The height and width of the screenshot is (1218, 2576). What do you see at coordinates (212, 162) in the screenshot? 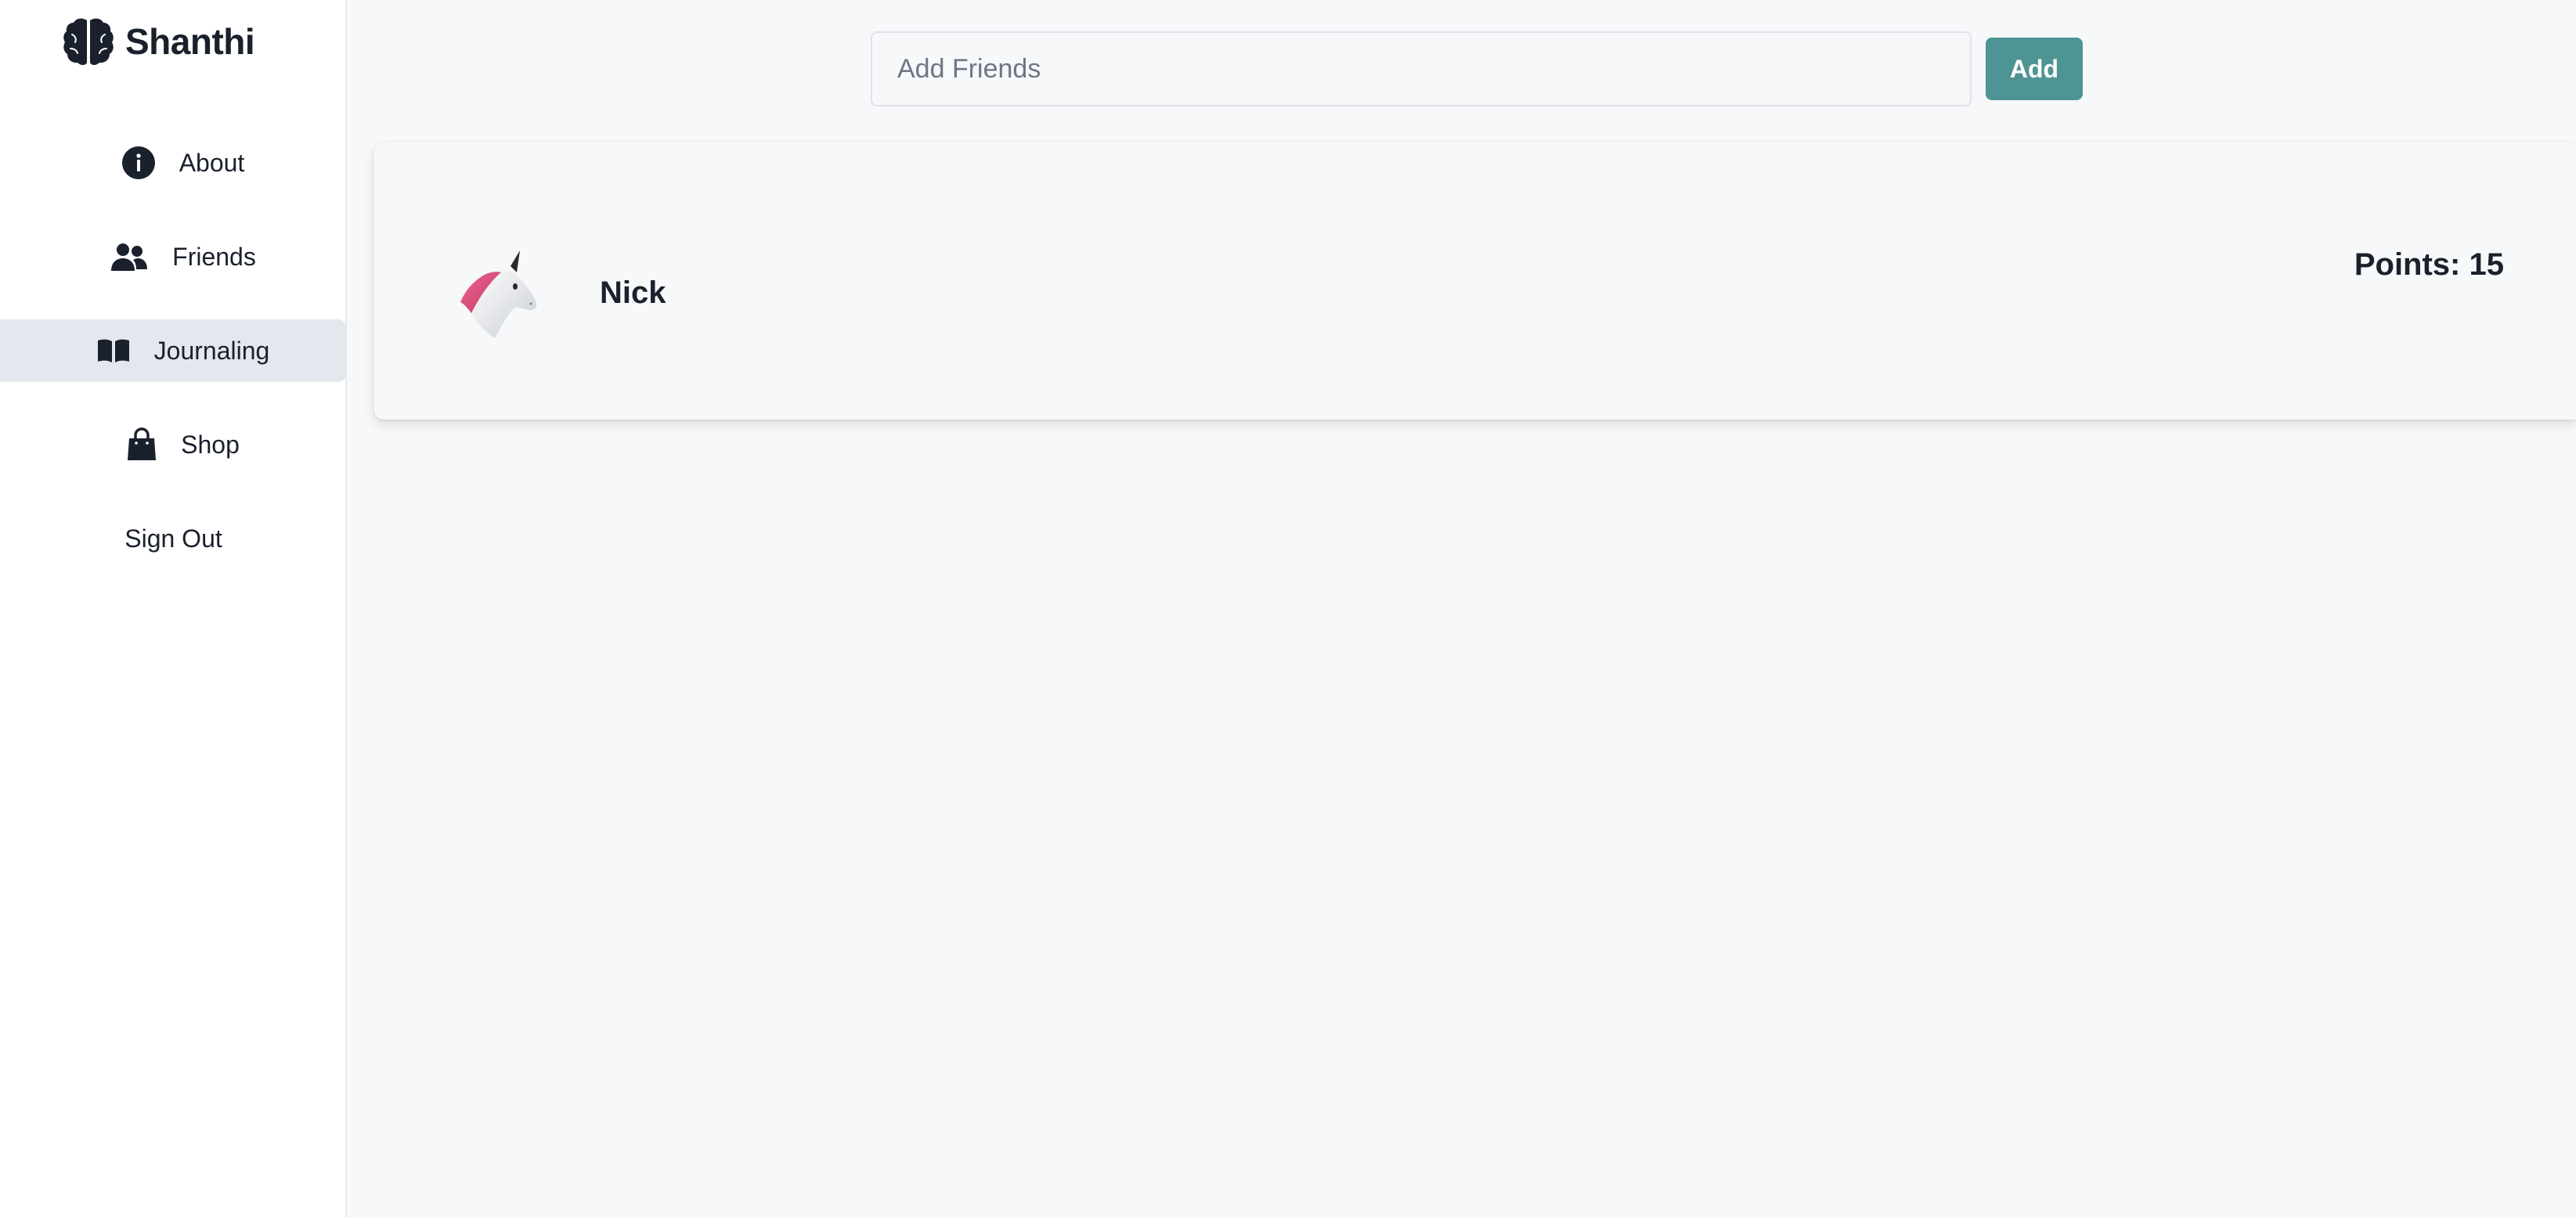
I see `sidebar-item-label: About` at bounding box center [212, 162].